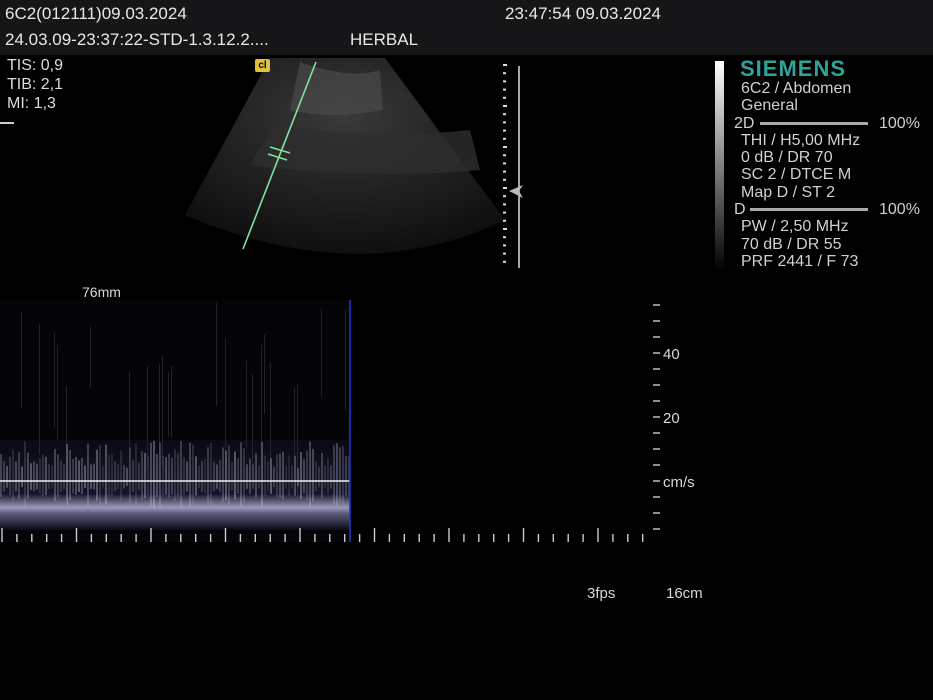 This screenshot has width=933, height=700. What do you see at coordinates (740, 209) in the screenshot?
I see `mode-d-label: D` at bounding box center [740, 209].